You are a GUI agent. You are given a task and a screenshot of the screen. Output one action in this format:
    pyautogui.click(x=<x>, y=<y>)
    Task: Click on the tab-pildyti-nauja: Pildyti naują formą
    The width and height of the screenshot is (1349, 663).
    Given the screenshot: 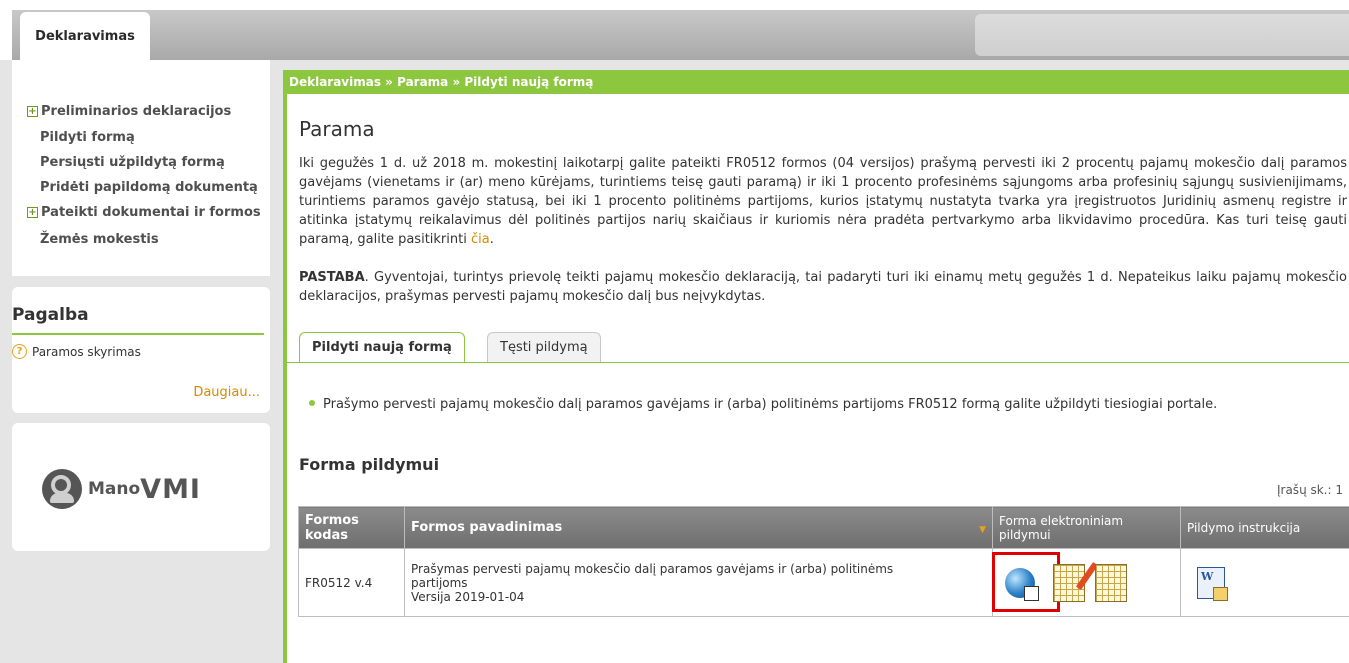 What is the action you would take?
    pyautogui.click(x=382, y=347)
    